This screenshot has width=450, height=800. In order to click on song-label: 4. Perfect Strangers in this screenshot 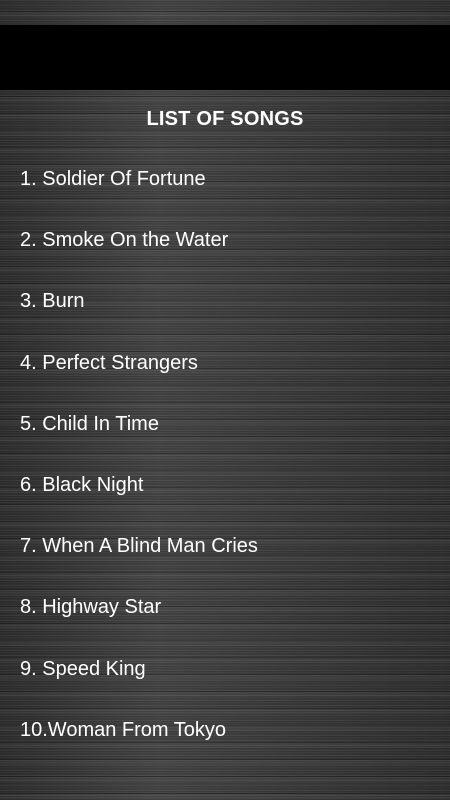, I will do `click(109, 362)`.